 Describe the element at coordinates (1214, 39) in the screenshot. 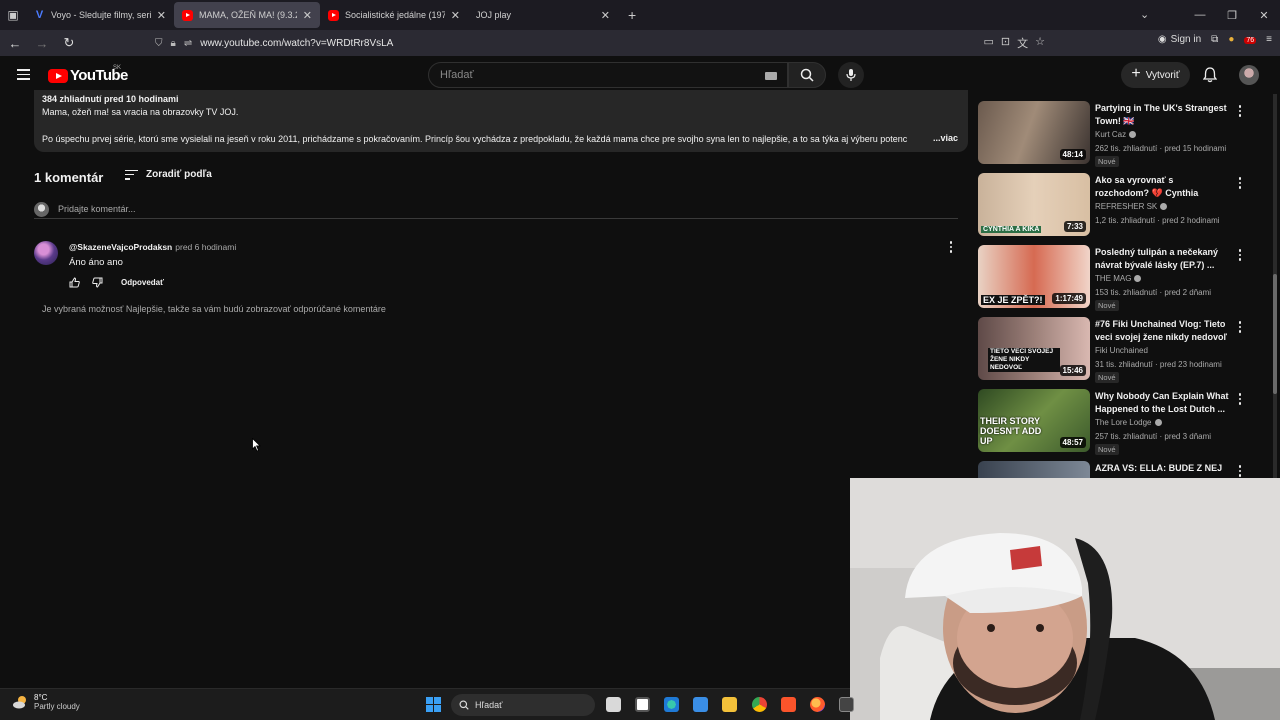

I see `extensions-icon: ⧉` at that location.